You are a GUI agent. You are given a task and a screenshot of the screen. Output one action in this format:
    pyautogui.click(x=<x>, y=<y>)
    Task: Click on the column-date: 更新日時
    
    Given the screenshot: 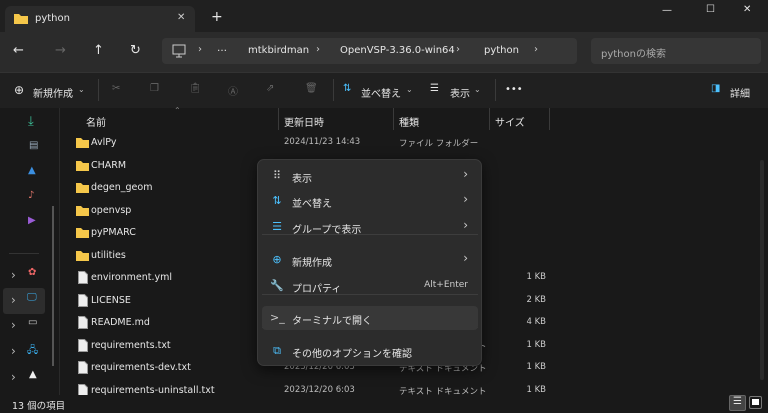 What is the action you would take?
    pyautogui.click(x=304, y=121)
    